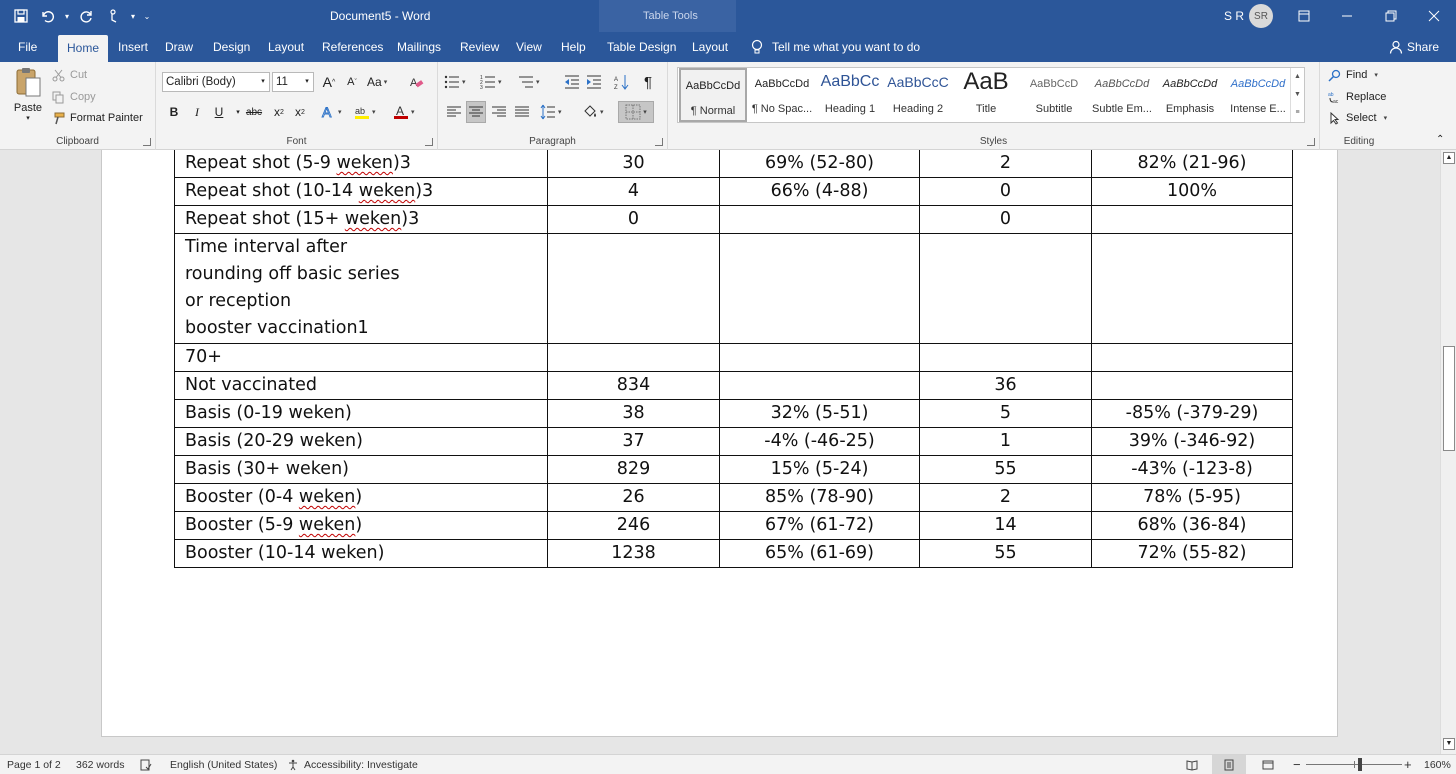 The image size is (1456, 774). I want to click on table-cell: 68% (36-84), so click(1192, 525).